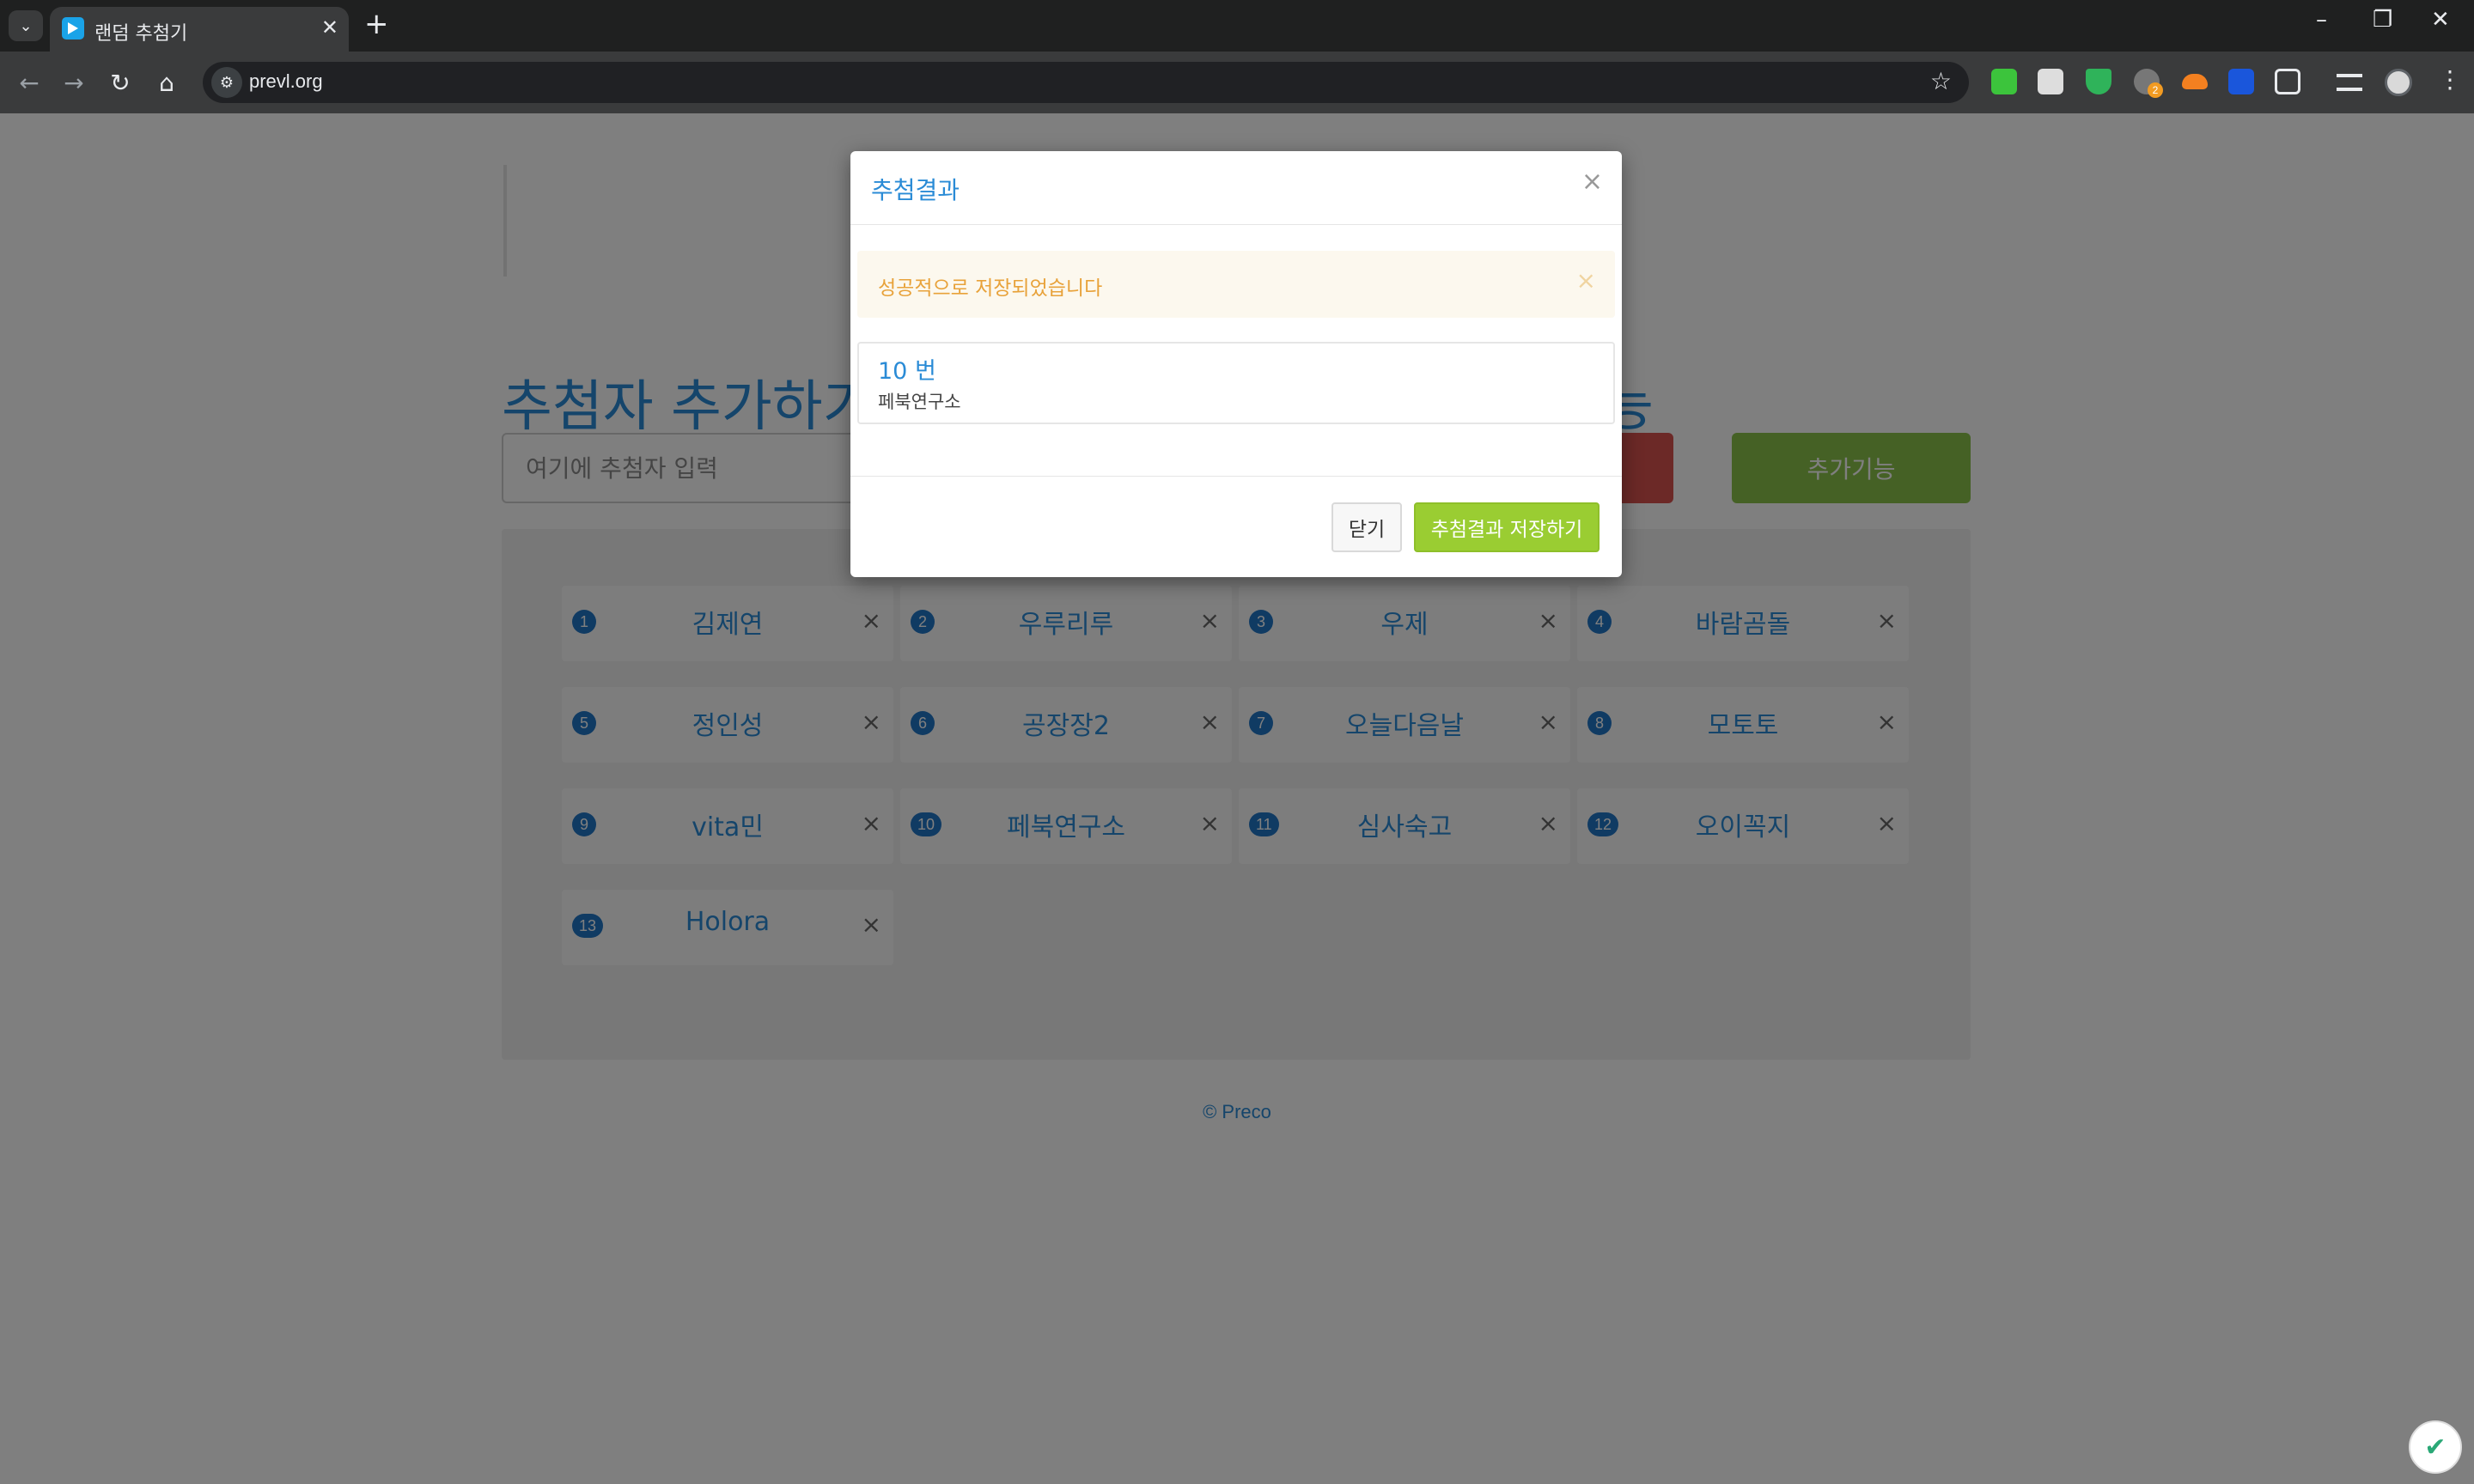  What do you see at coordinates (1237, 26) in the screenshot?
I see `browser-tab-bar: ⌄ 랜덤 추첨기 ✕ + – ❐ ✕` at bounding box center [1237, 26].